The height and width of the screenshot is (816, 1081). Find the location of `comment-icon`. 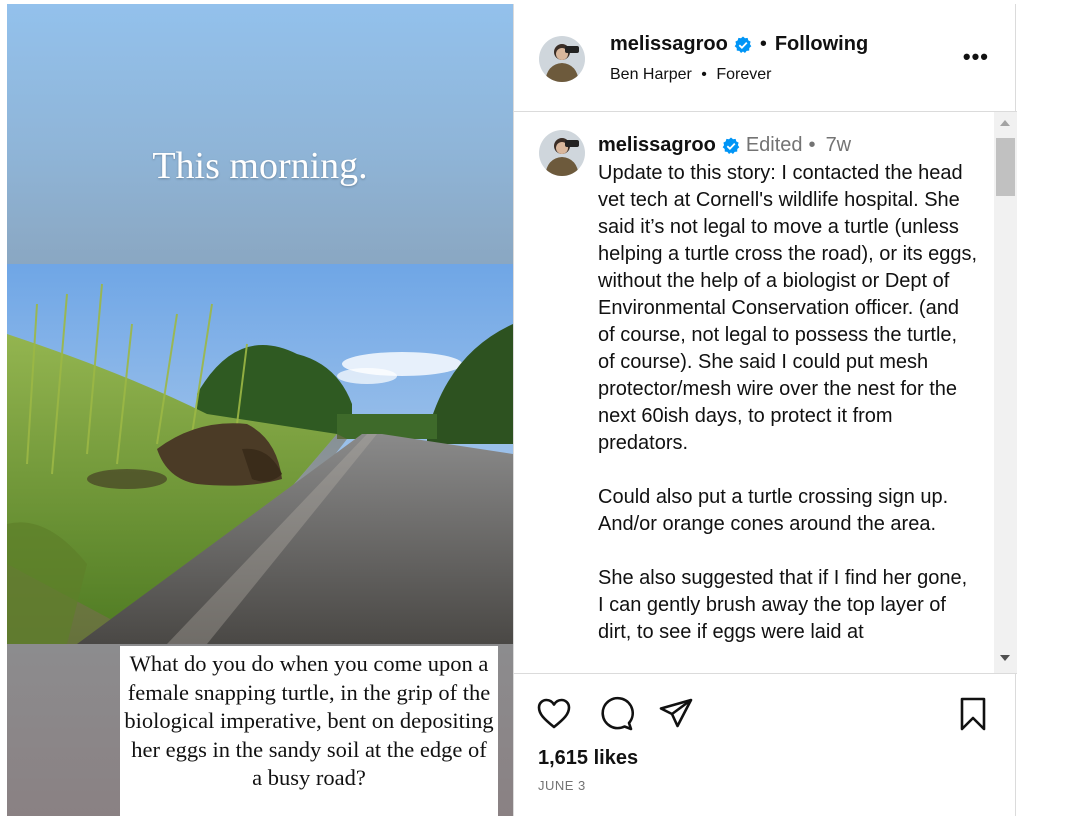

comment-icon is located at coordinates (616, 714).